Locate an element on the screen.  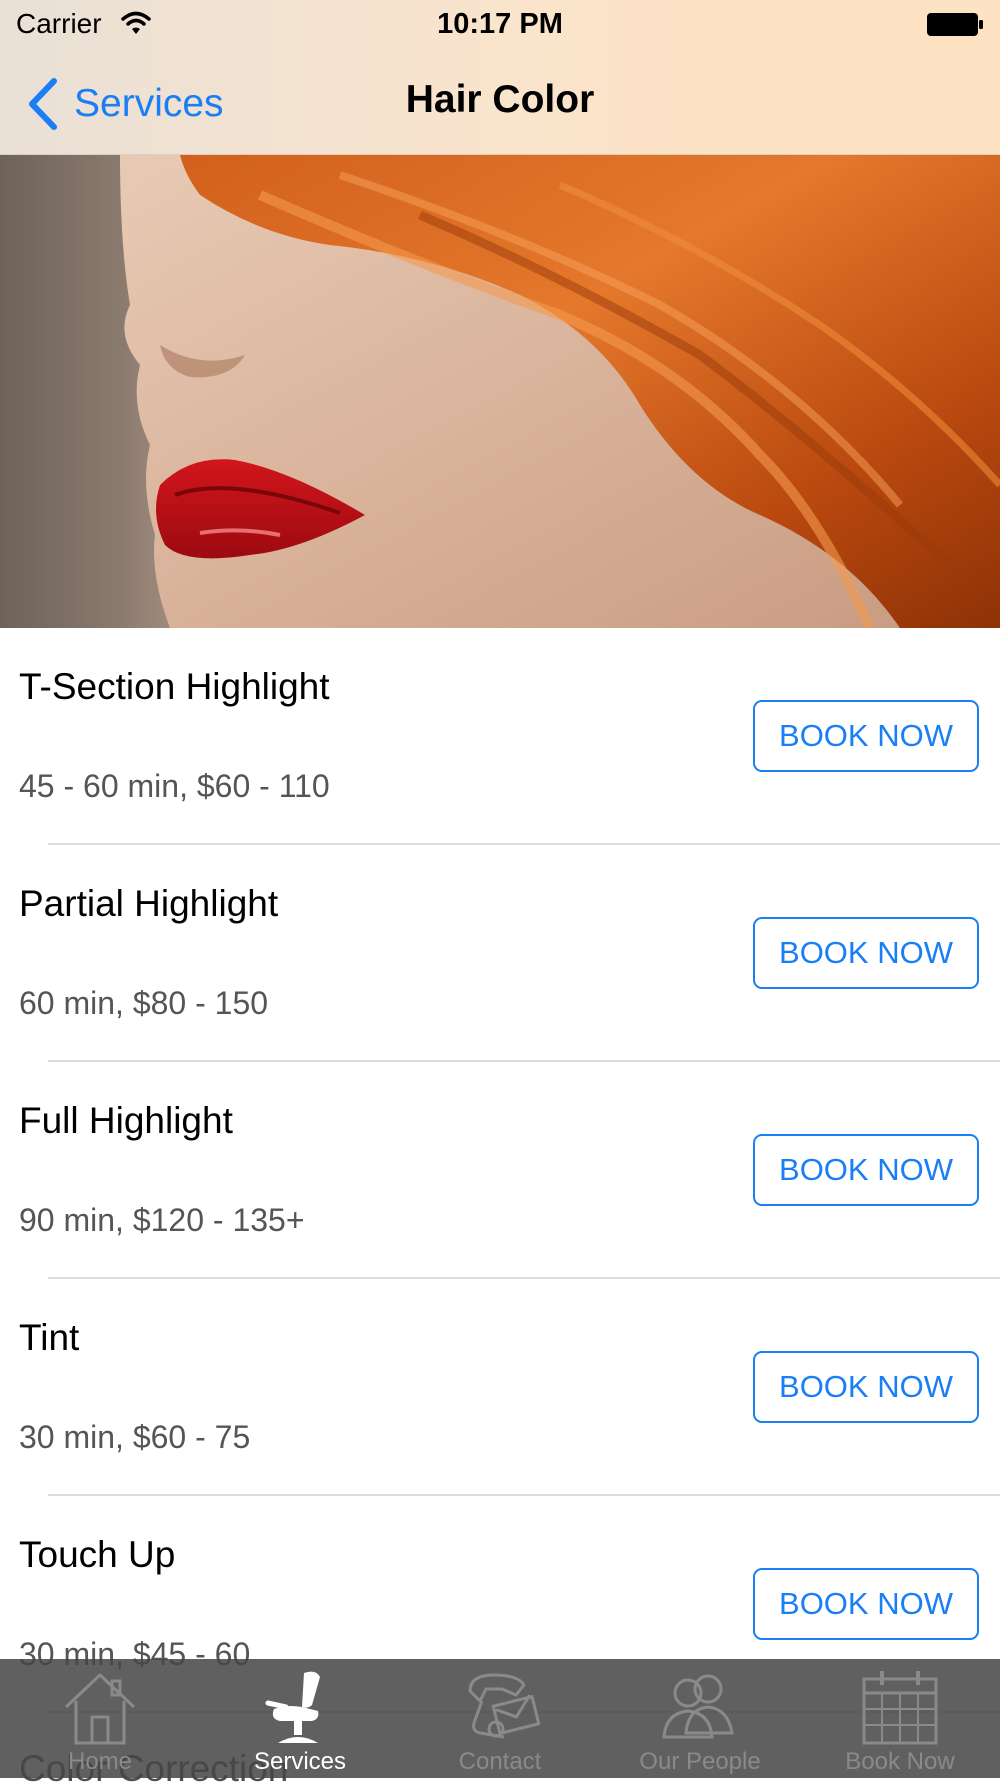
tab-contact: Contact is located at coordinates (500, 1718).